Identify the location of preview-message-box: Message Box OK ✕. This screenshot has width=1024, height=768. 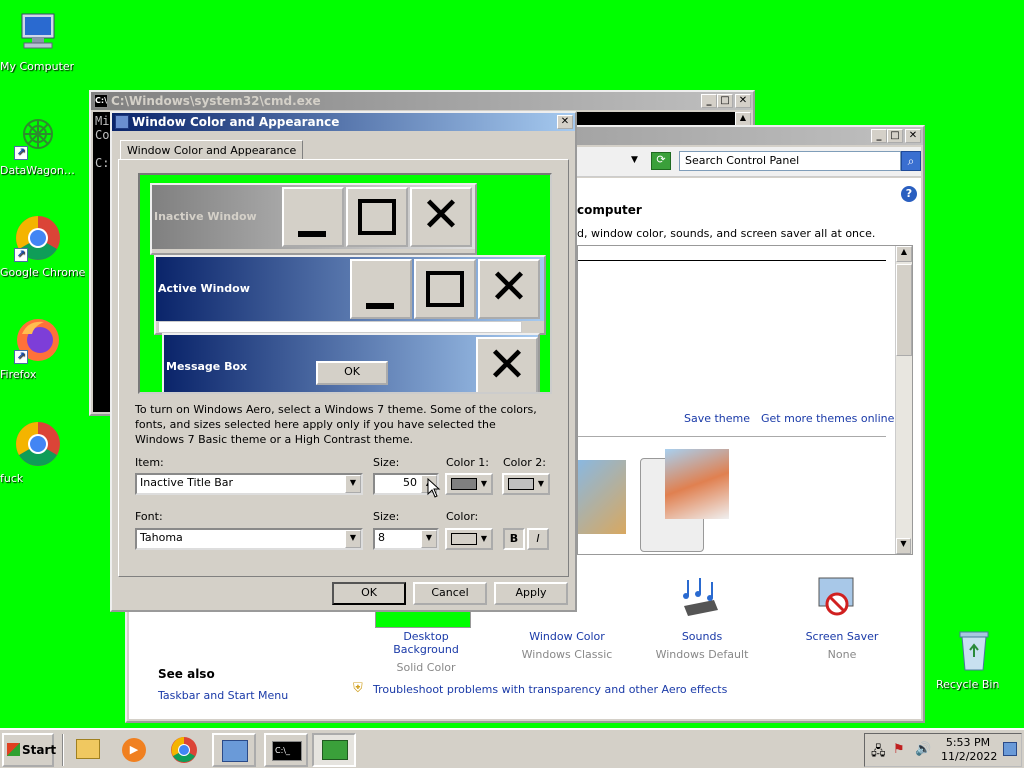
(351, 362).